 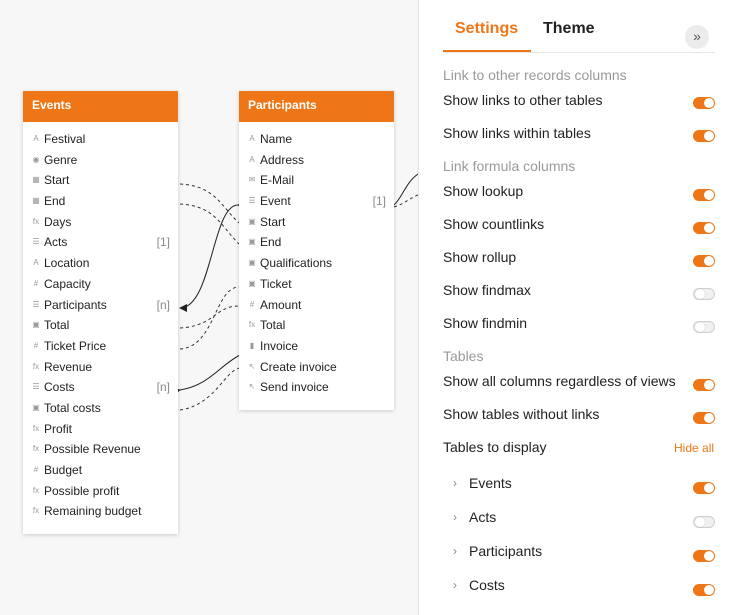 I want to click on tab-settings: Settings, so click(x=486, y=29).